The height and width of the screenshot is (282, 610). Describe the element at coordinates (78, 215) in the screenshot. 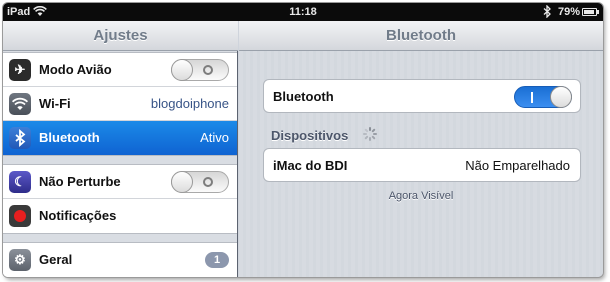

I see `sidebar-item-label: Notificações` at that location.